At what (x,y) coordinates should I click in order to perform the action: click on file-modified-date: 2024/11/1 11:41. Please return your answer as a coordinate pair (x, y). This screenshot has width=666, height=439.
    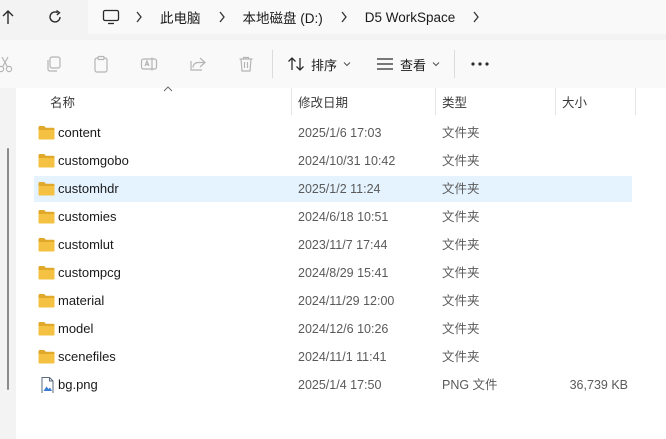
    Looking at the image, I should click on (342, 357).